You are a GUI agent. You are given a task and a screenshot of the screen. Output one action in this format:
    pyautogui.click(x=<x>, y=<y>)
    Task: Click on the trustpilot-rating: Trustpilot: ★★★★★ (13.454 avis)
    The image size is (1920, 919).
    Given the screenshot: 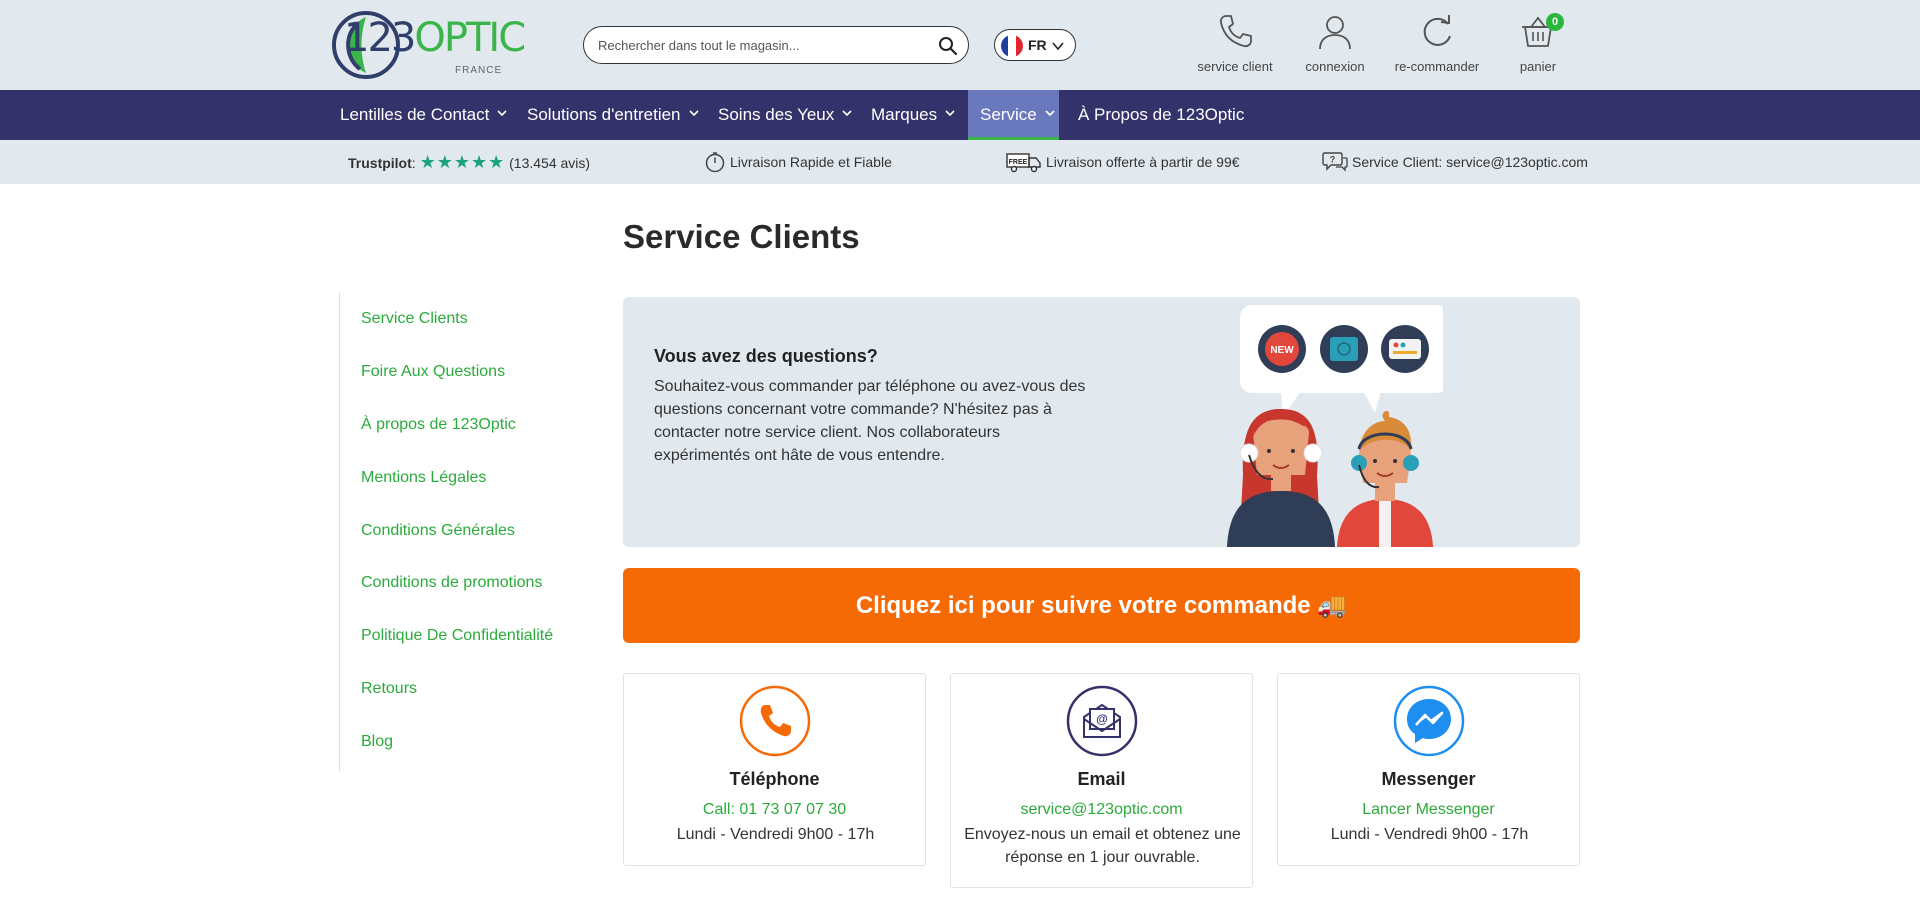 What is the action you would take?
    pyautogui.click(x=469, y=162)
    